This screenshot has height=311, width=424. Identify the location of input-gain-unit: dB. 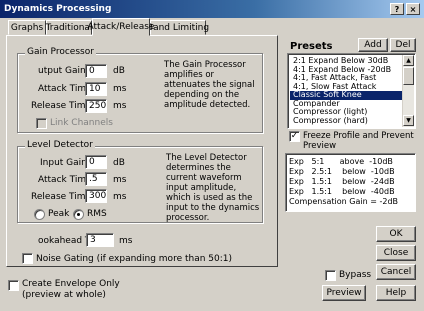
(119, 163).